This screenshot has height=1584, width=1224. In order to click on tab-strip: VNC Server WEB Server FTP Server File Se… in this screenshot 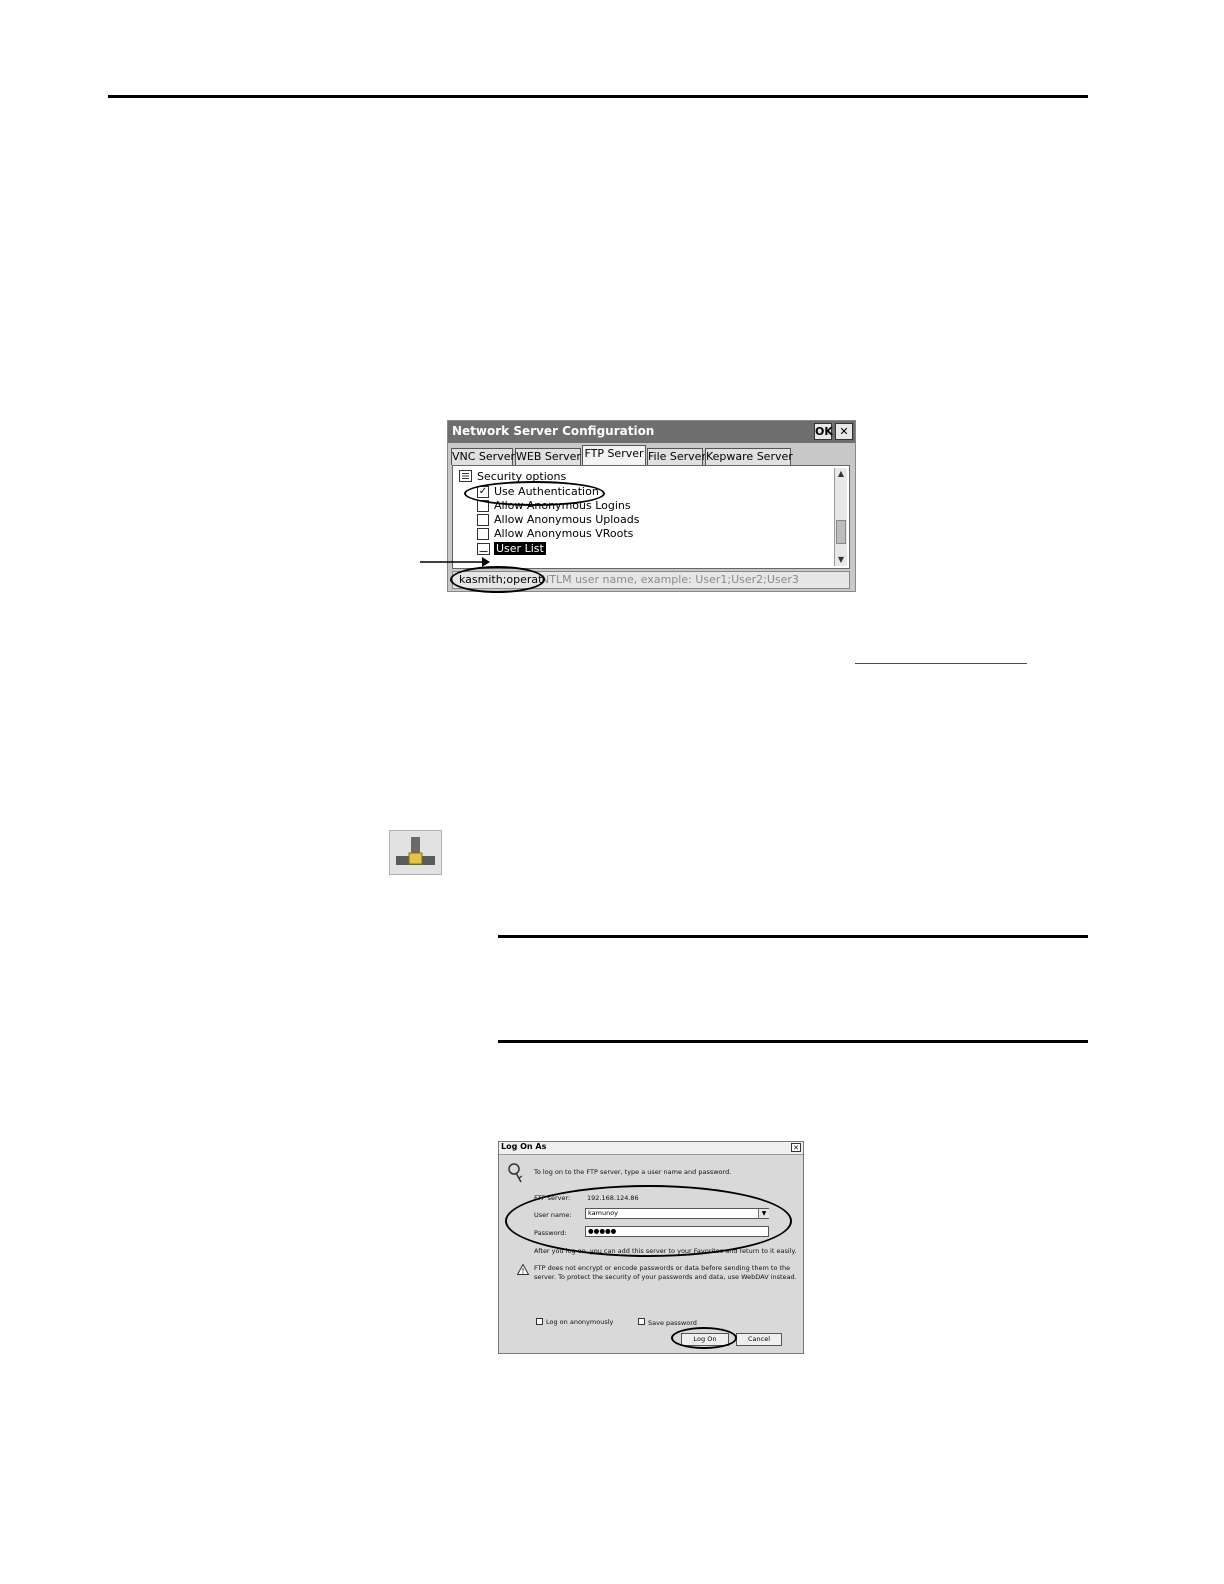, I will do `click(651, 455)`.